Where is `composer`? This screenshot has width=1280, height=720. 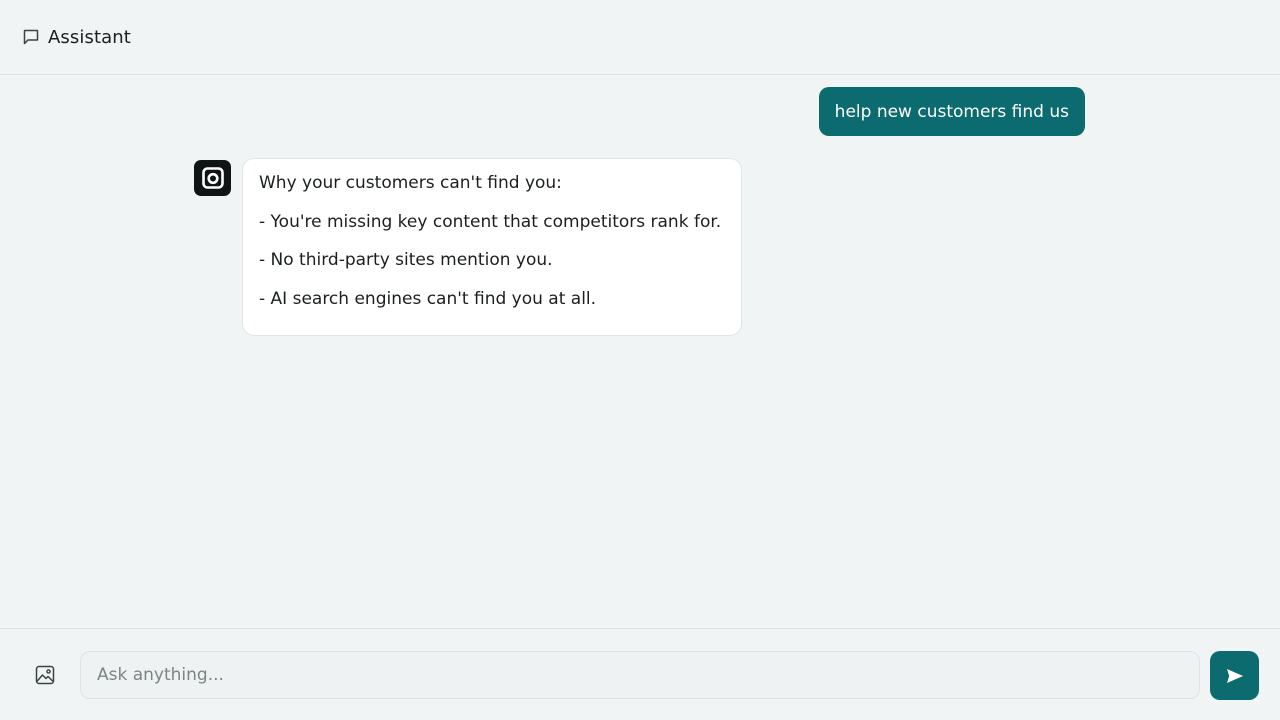
composer is located at coordinates (640, 674).